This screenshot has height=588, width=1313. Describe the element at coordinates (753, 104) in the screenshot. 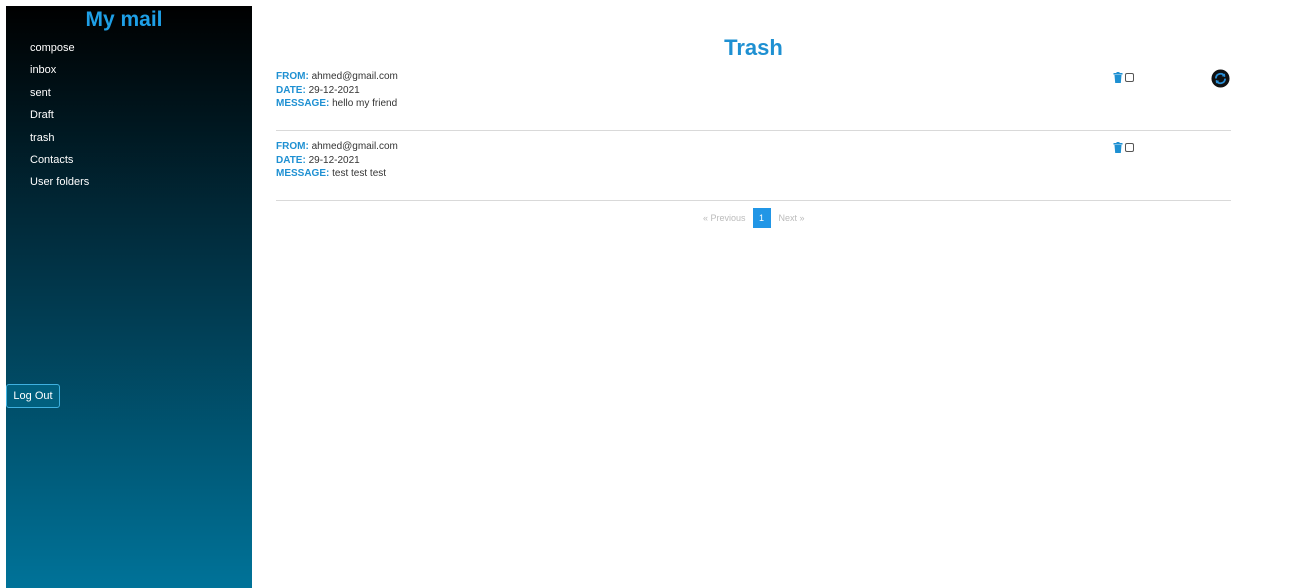

I see `message-body: MESSAGE: hello my friend` at that location.